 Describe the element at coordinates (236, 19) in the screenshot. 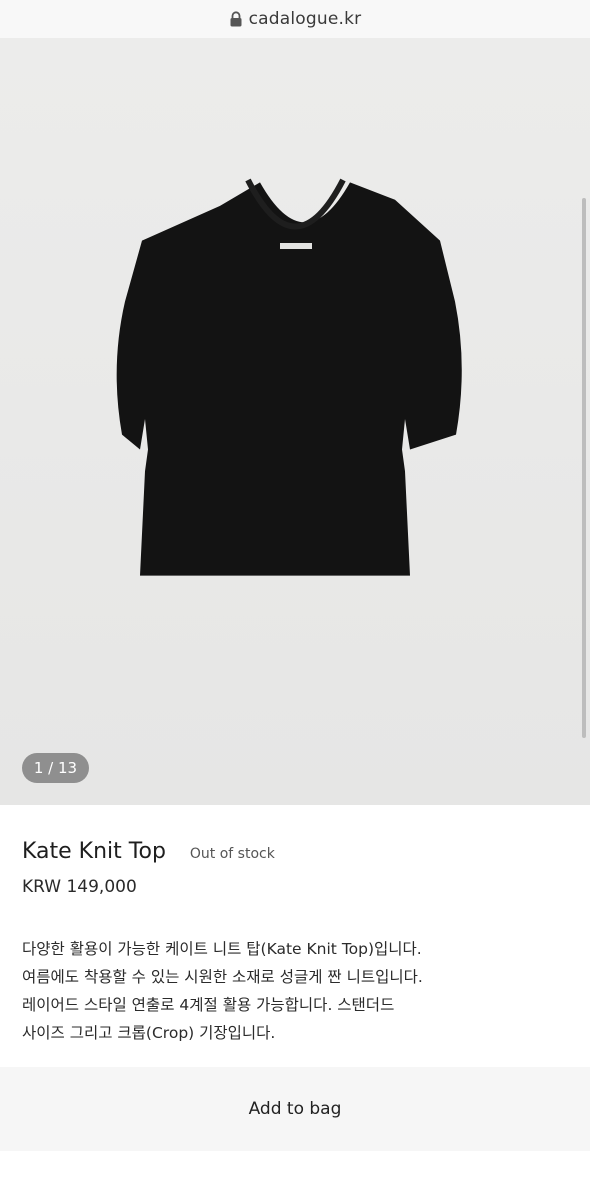

I see `lock-icon` at that location.